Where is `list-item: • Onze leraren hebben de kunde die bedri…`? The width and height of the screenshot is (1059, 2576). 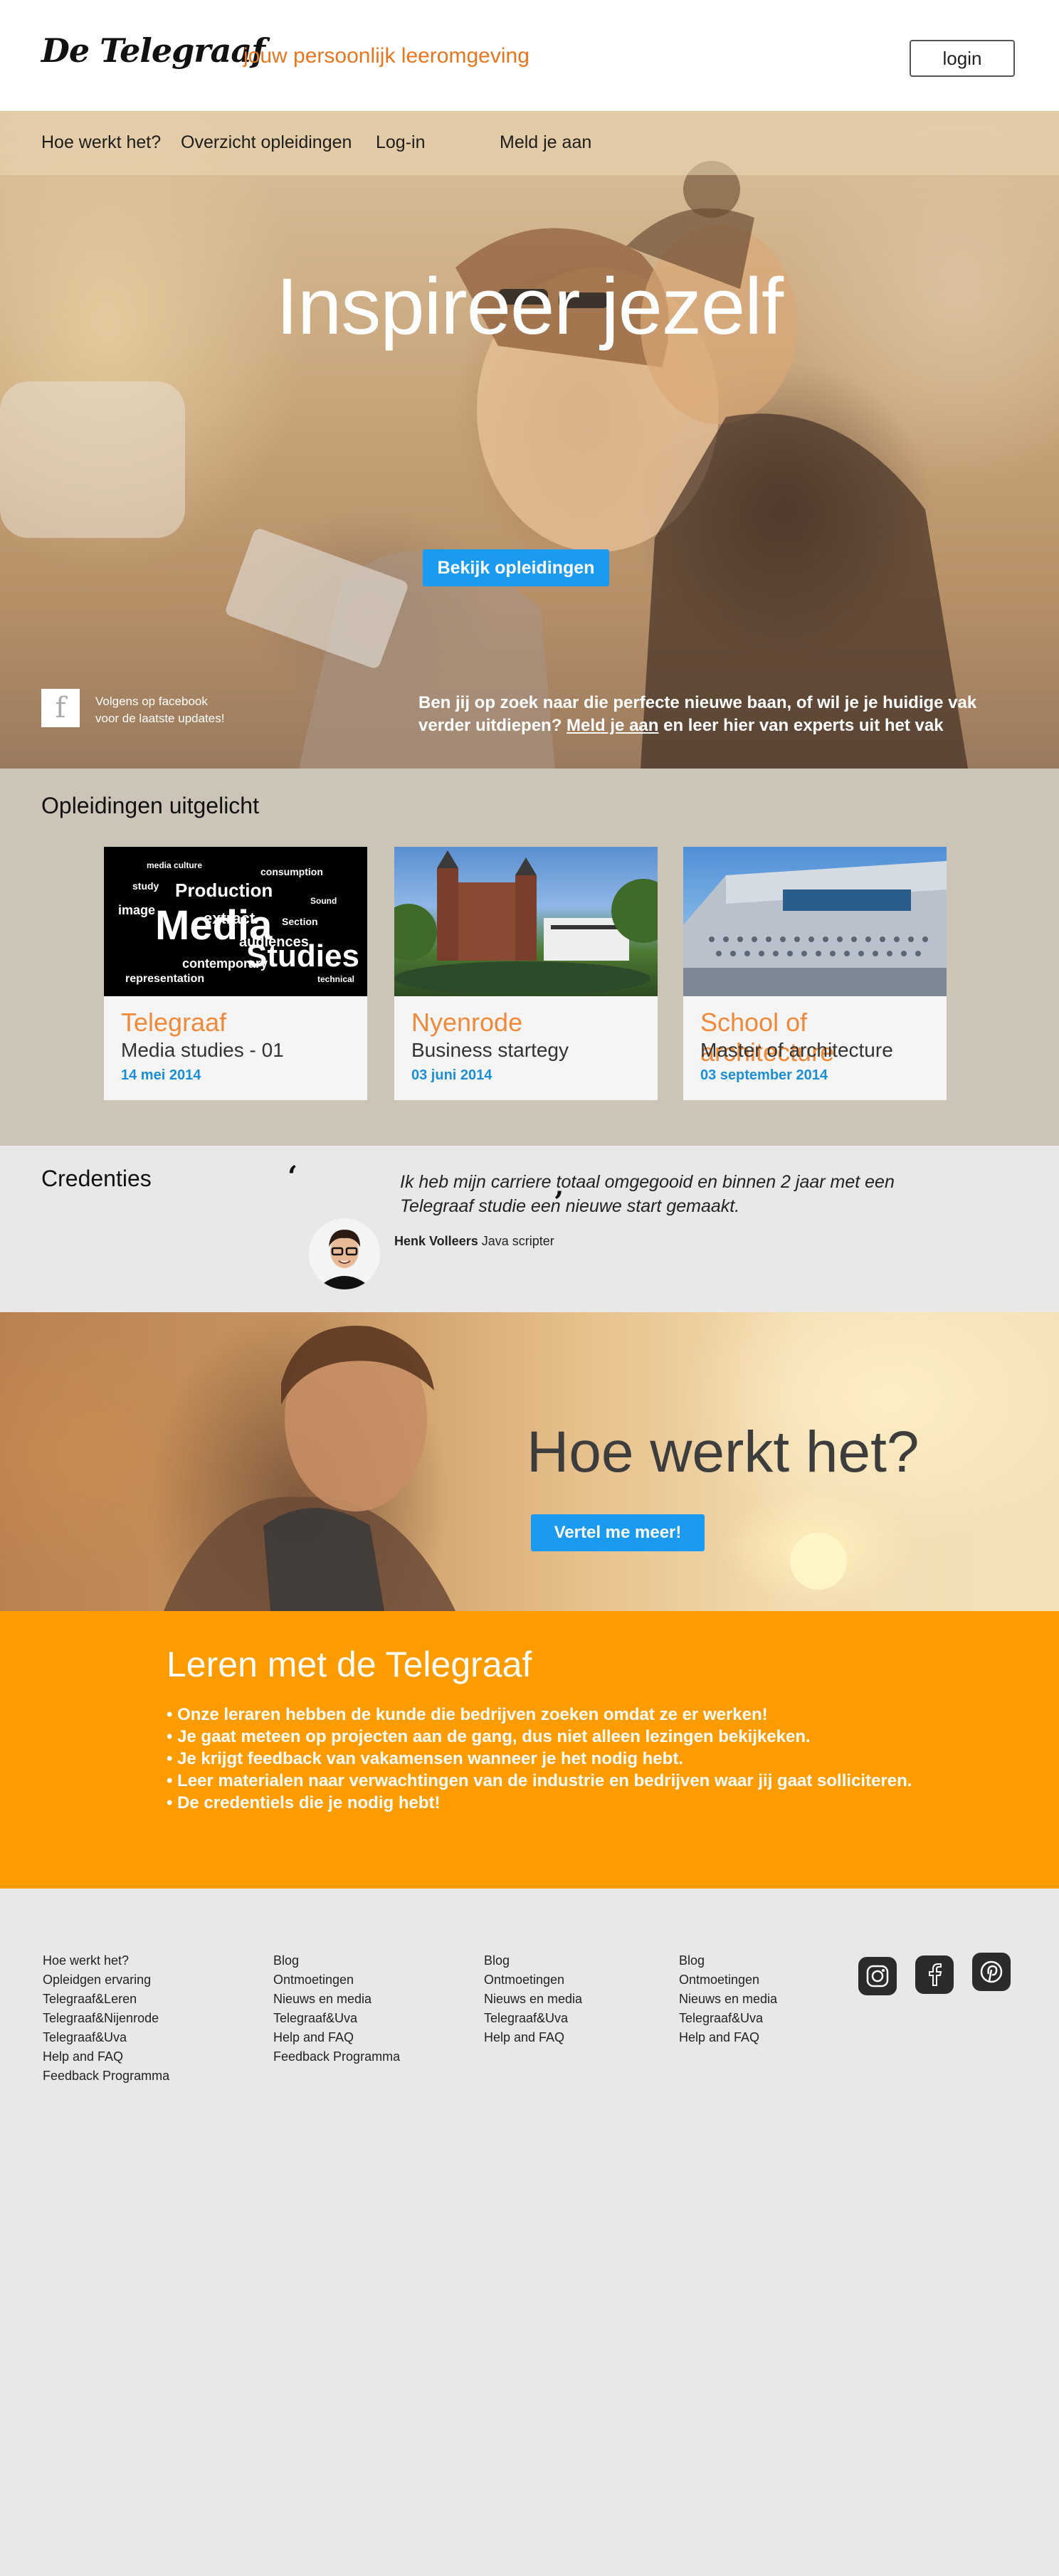 list-item: • Onze leraren hebben de kunde die bedri… is located at coordinates (467, 1714).